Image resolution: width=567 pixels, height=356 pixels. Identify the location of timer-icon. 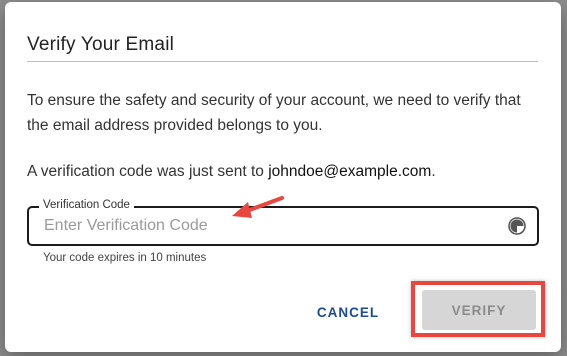
(517, 226).